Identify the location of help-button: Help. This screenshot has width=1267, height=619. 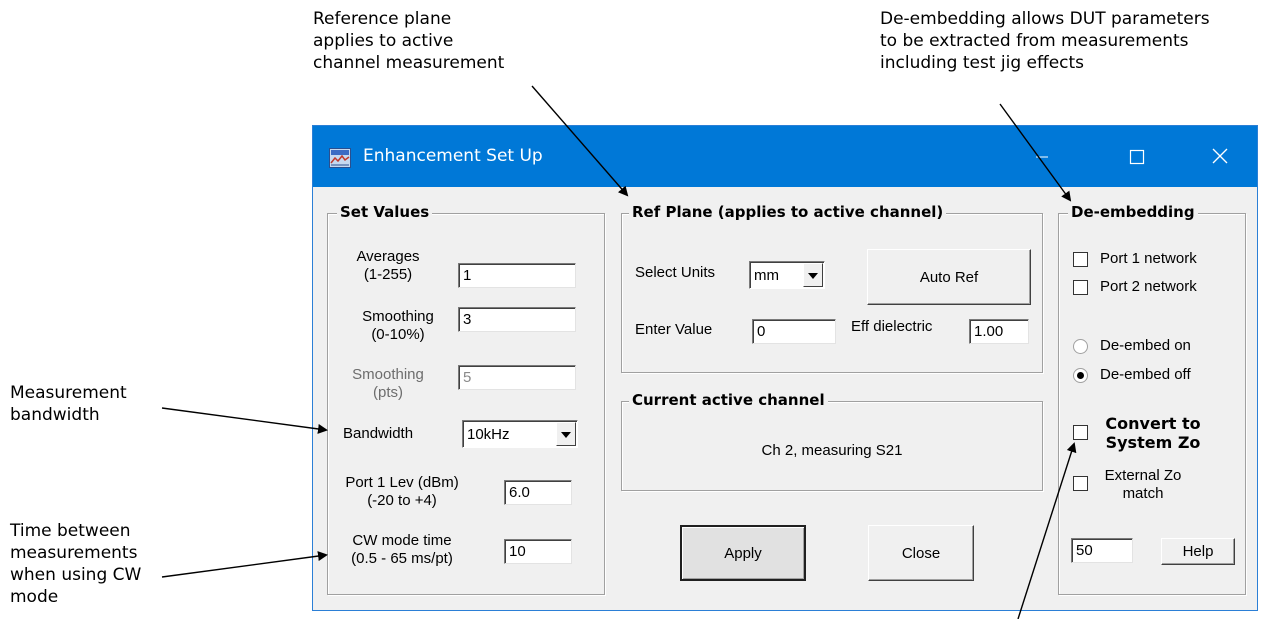
(1198, 551).